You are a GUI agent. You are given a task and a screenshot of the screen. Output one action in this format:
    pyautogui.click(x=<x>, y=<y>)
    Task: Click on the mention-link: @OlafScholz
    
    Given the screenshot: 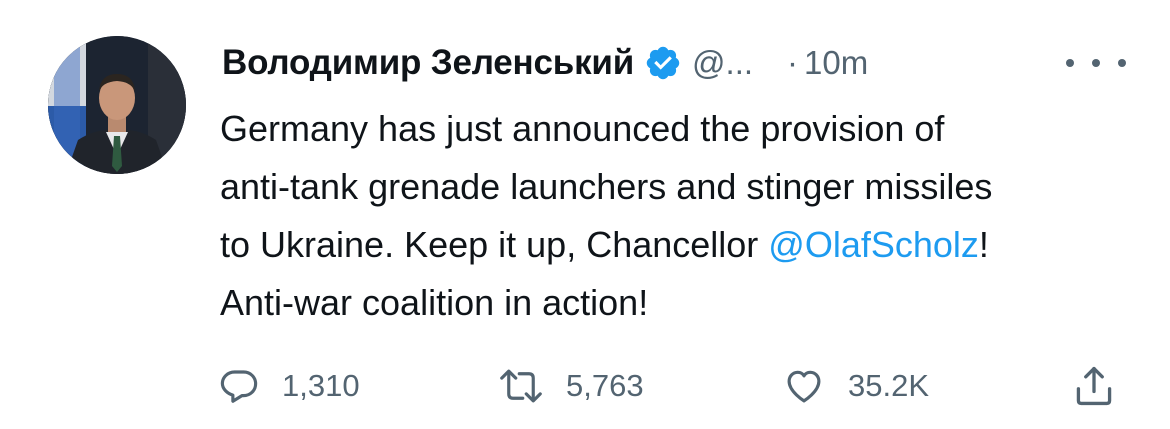 What is the action you would take?
    pyautogui.click(x=873, y=244)
    